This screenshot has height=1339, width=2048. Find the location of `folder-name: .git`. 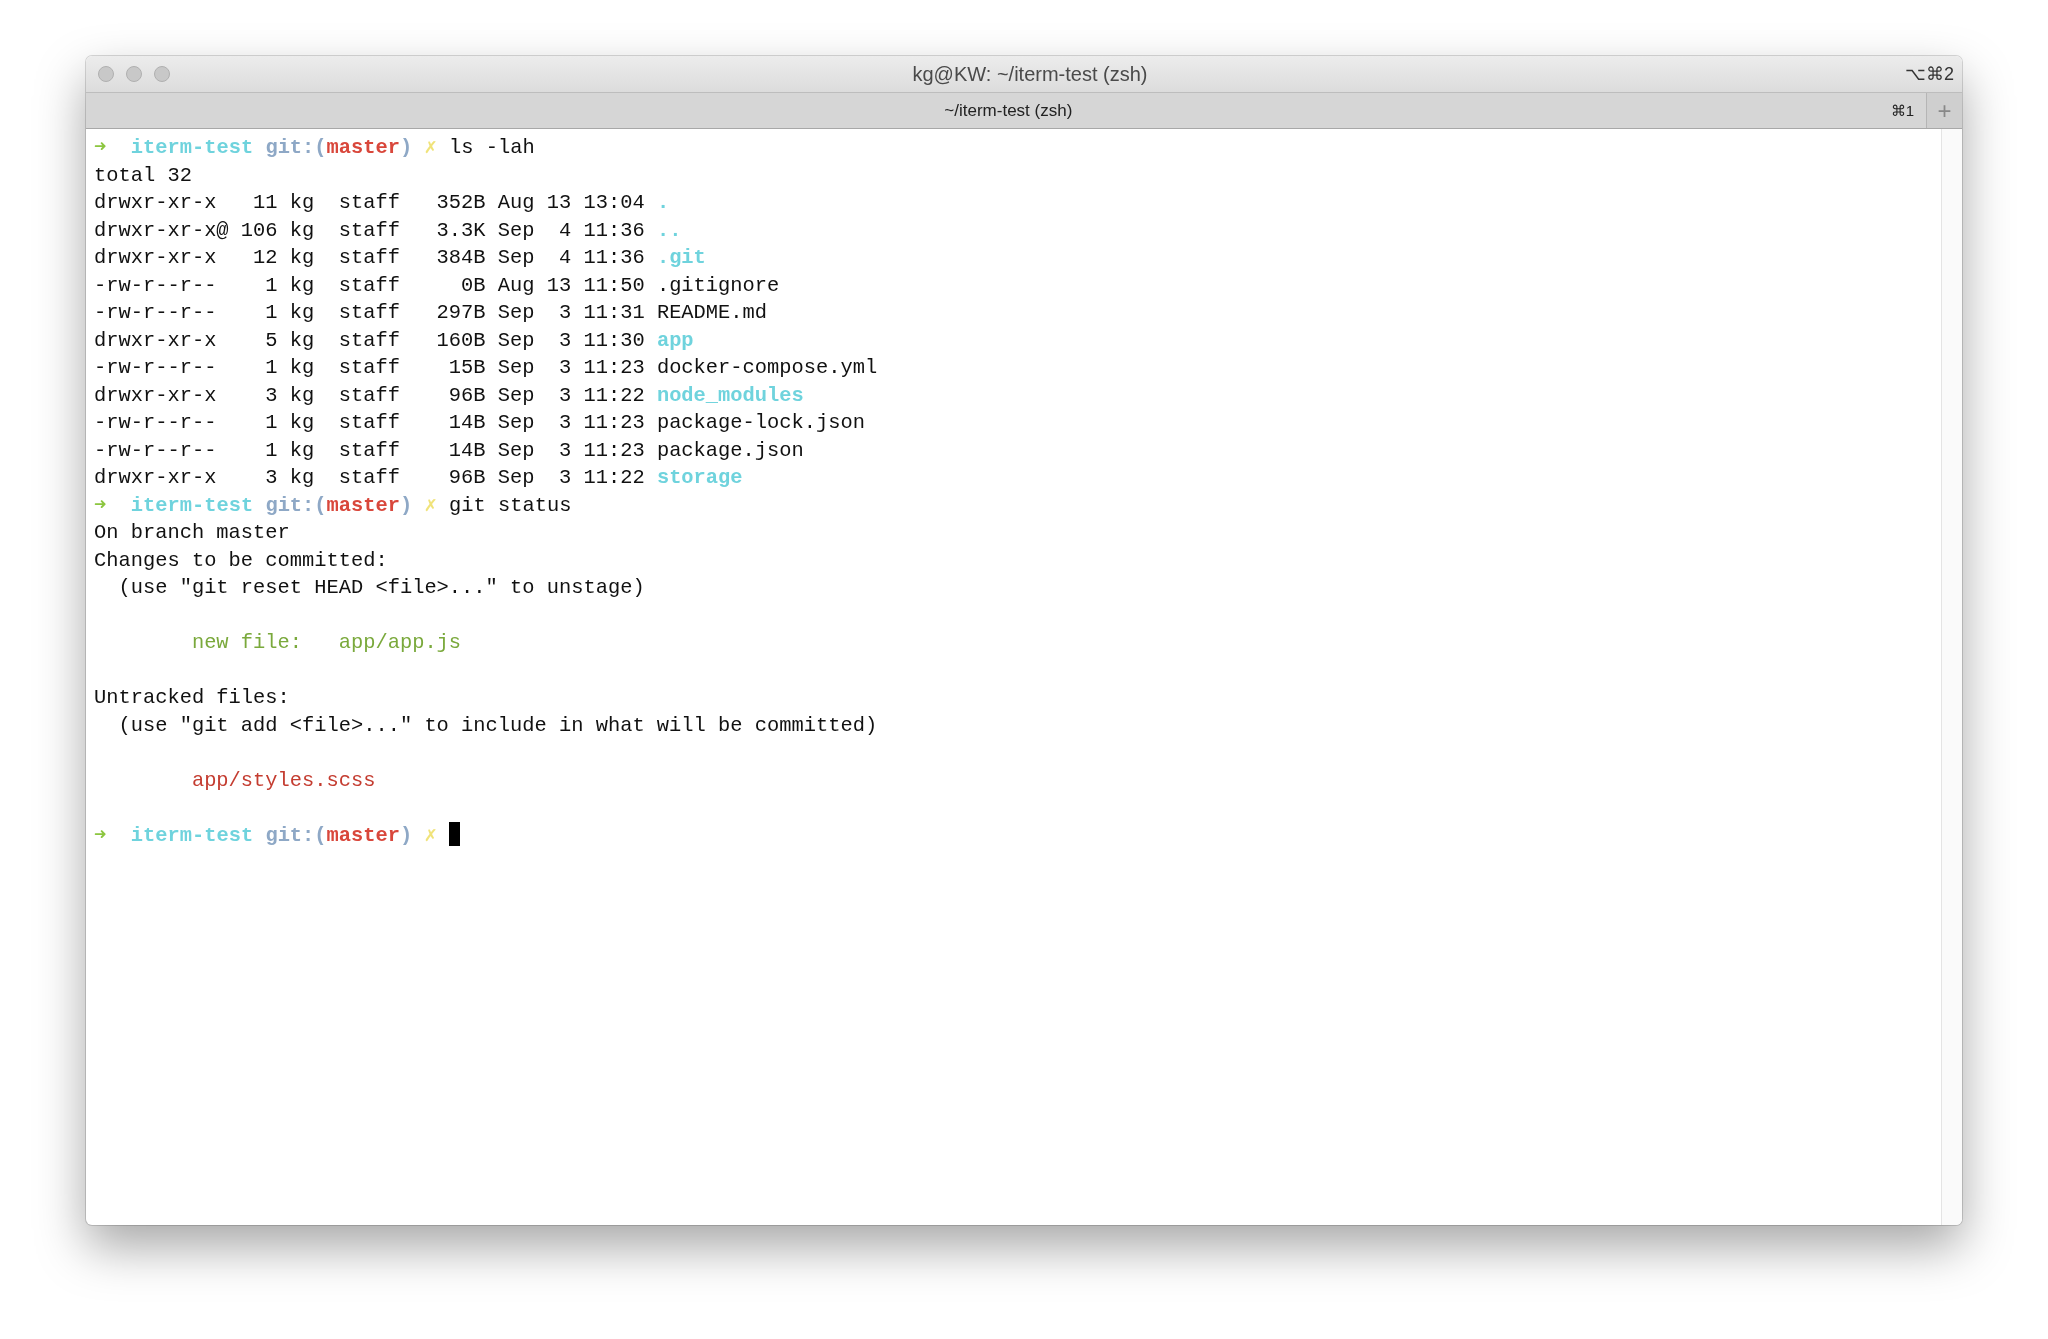

folder-name: .git is located at coordinates (681, 257).